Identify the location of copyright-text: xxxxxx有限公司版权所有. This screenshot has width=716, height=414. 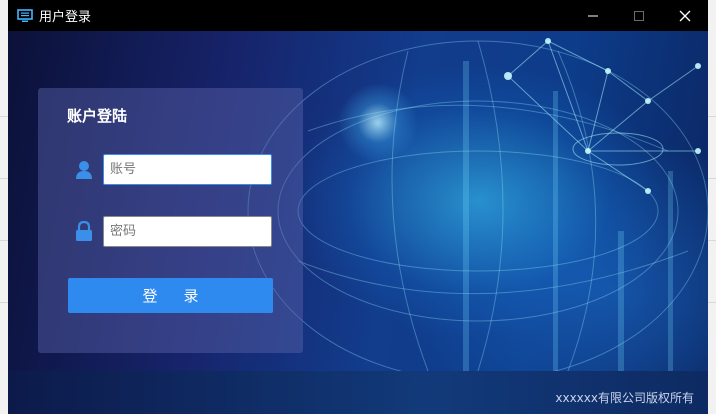
(624, 398).